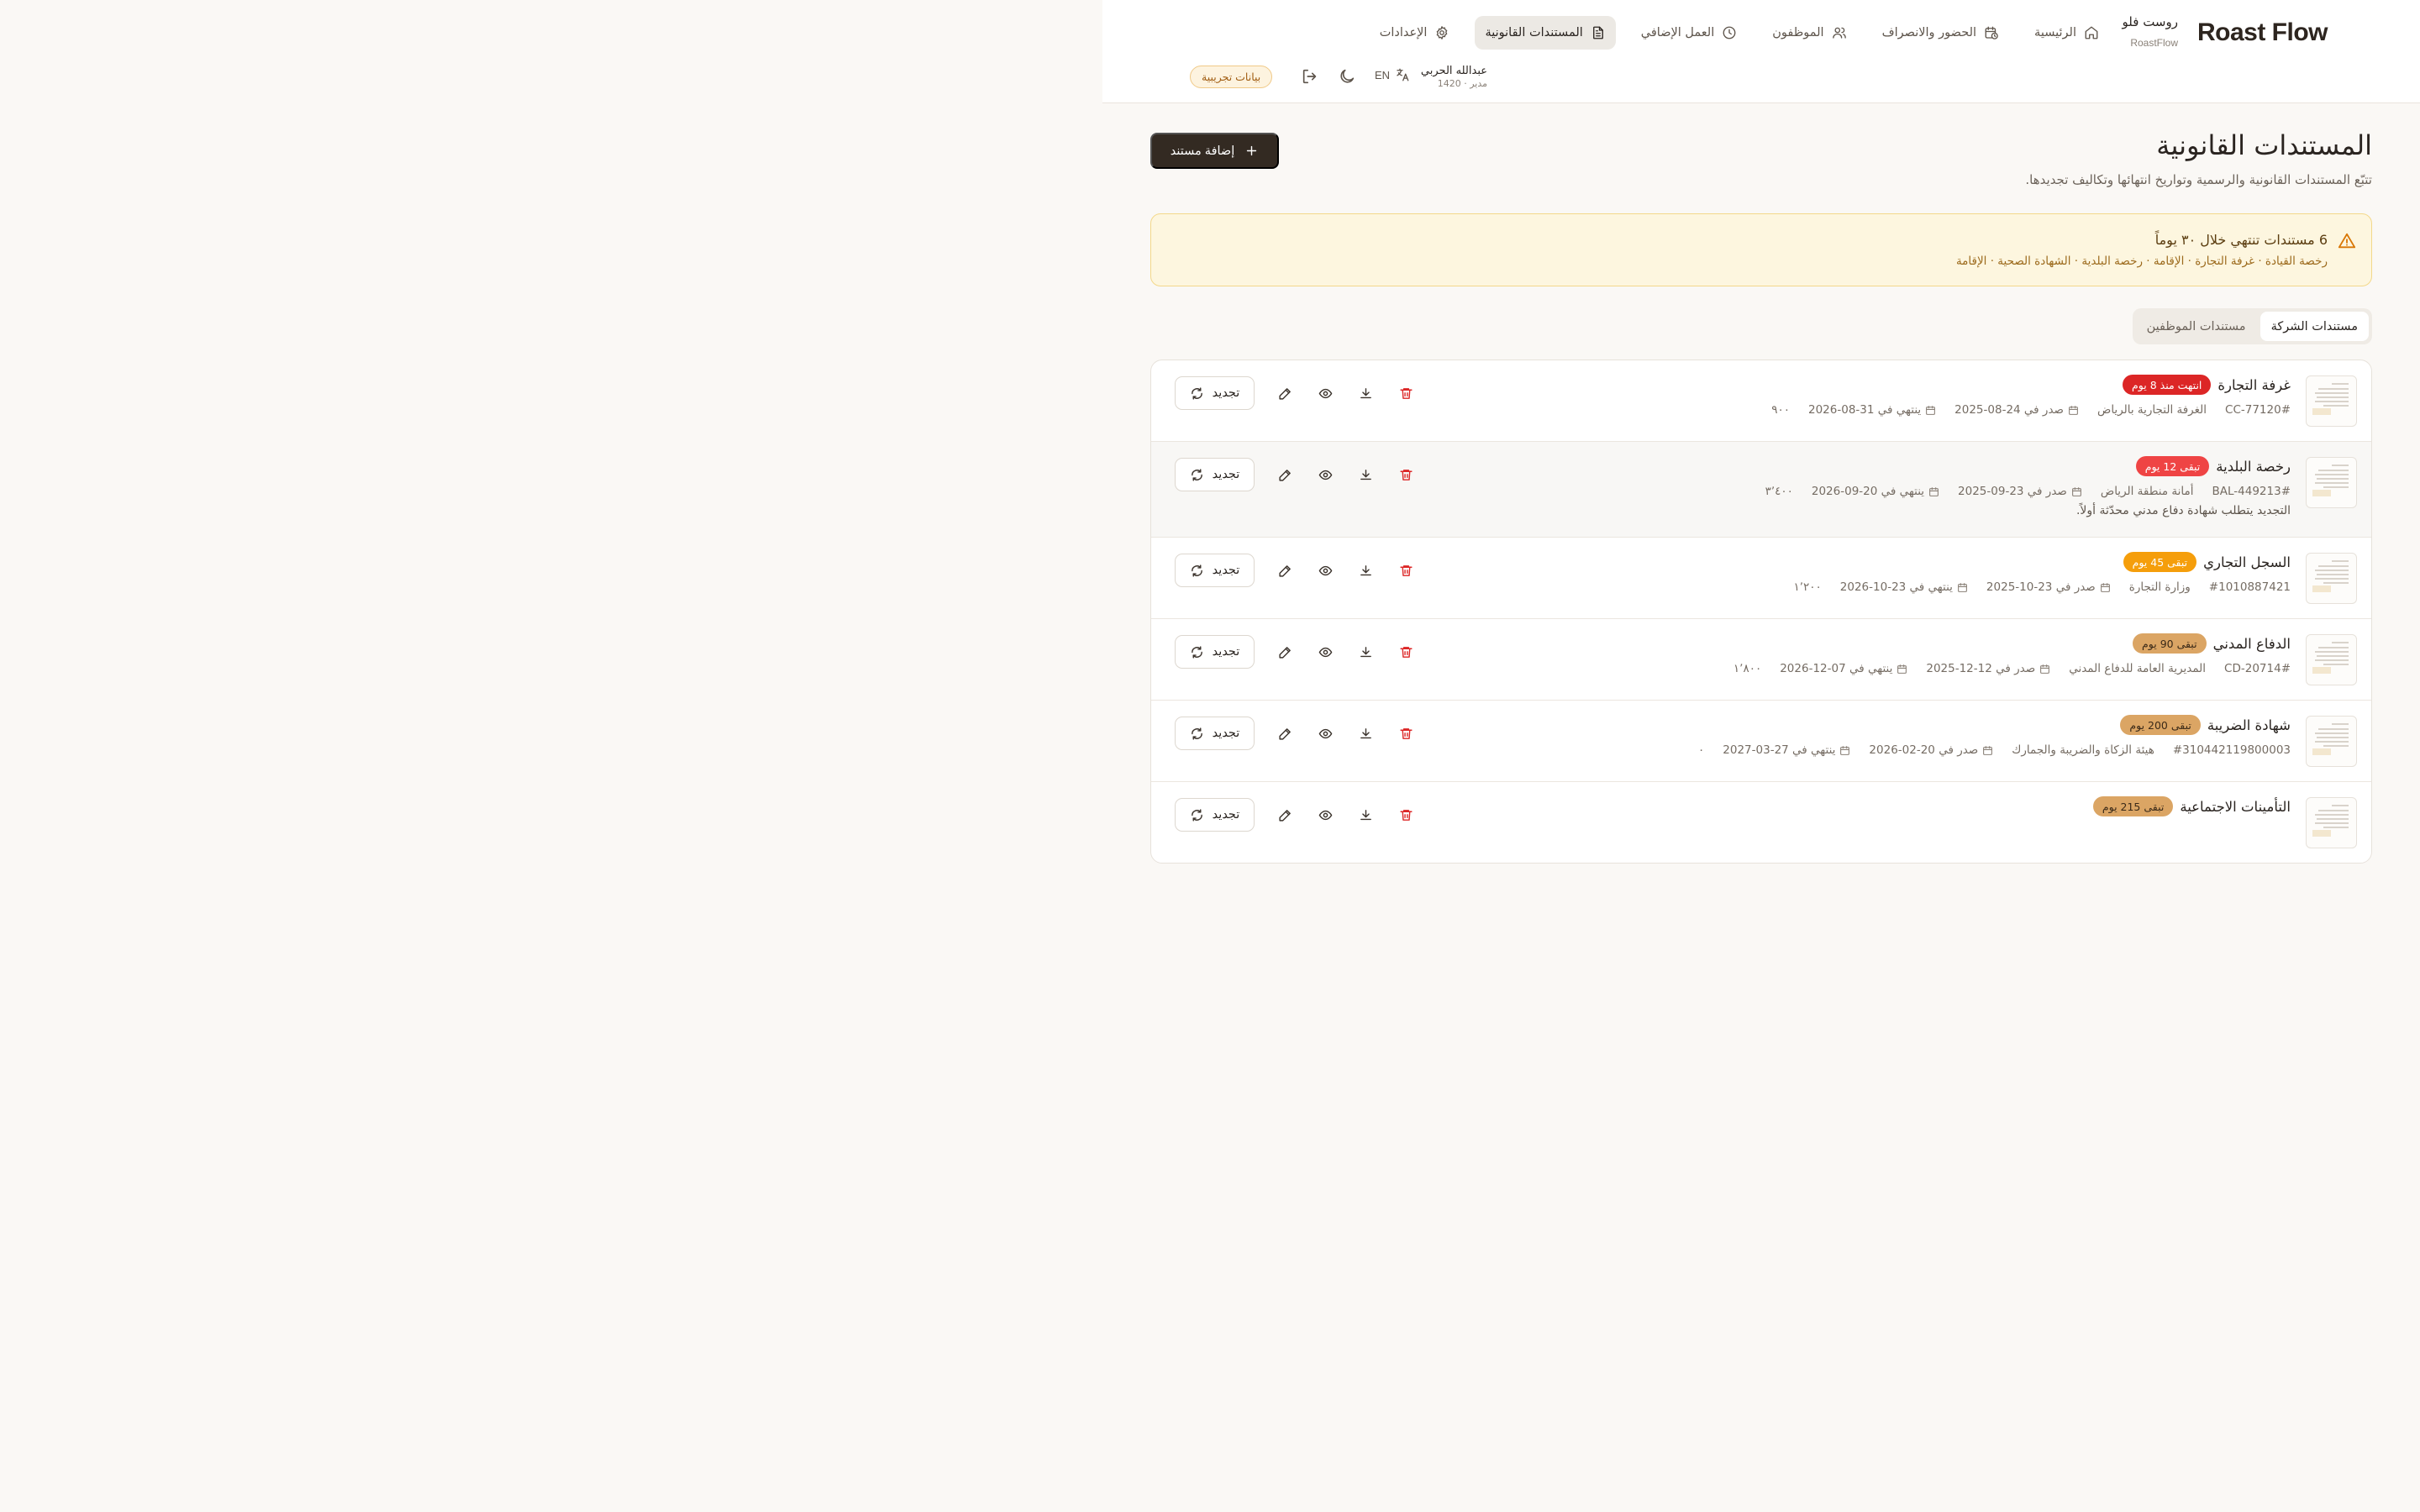 The height and width of the screenshot is (1512, 2420). Describe the element at coordinates (1931, 750) in the screenshot. I see `document-issued: صدر في 20-02-2026` at that location.